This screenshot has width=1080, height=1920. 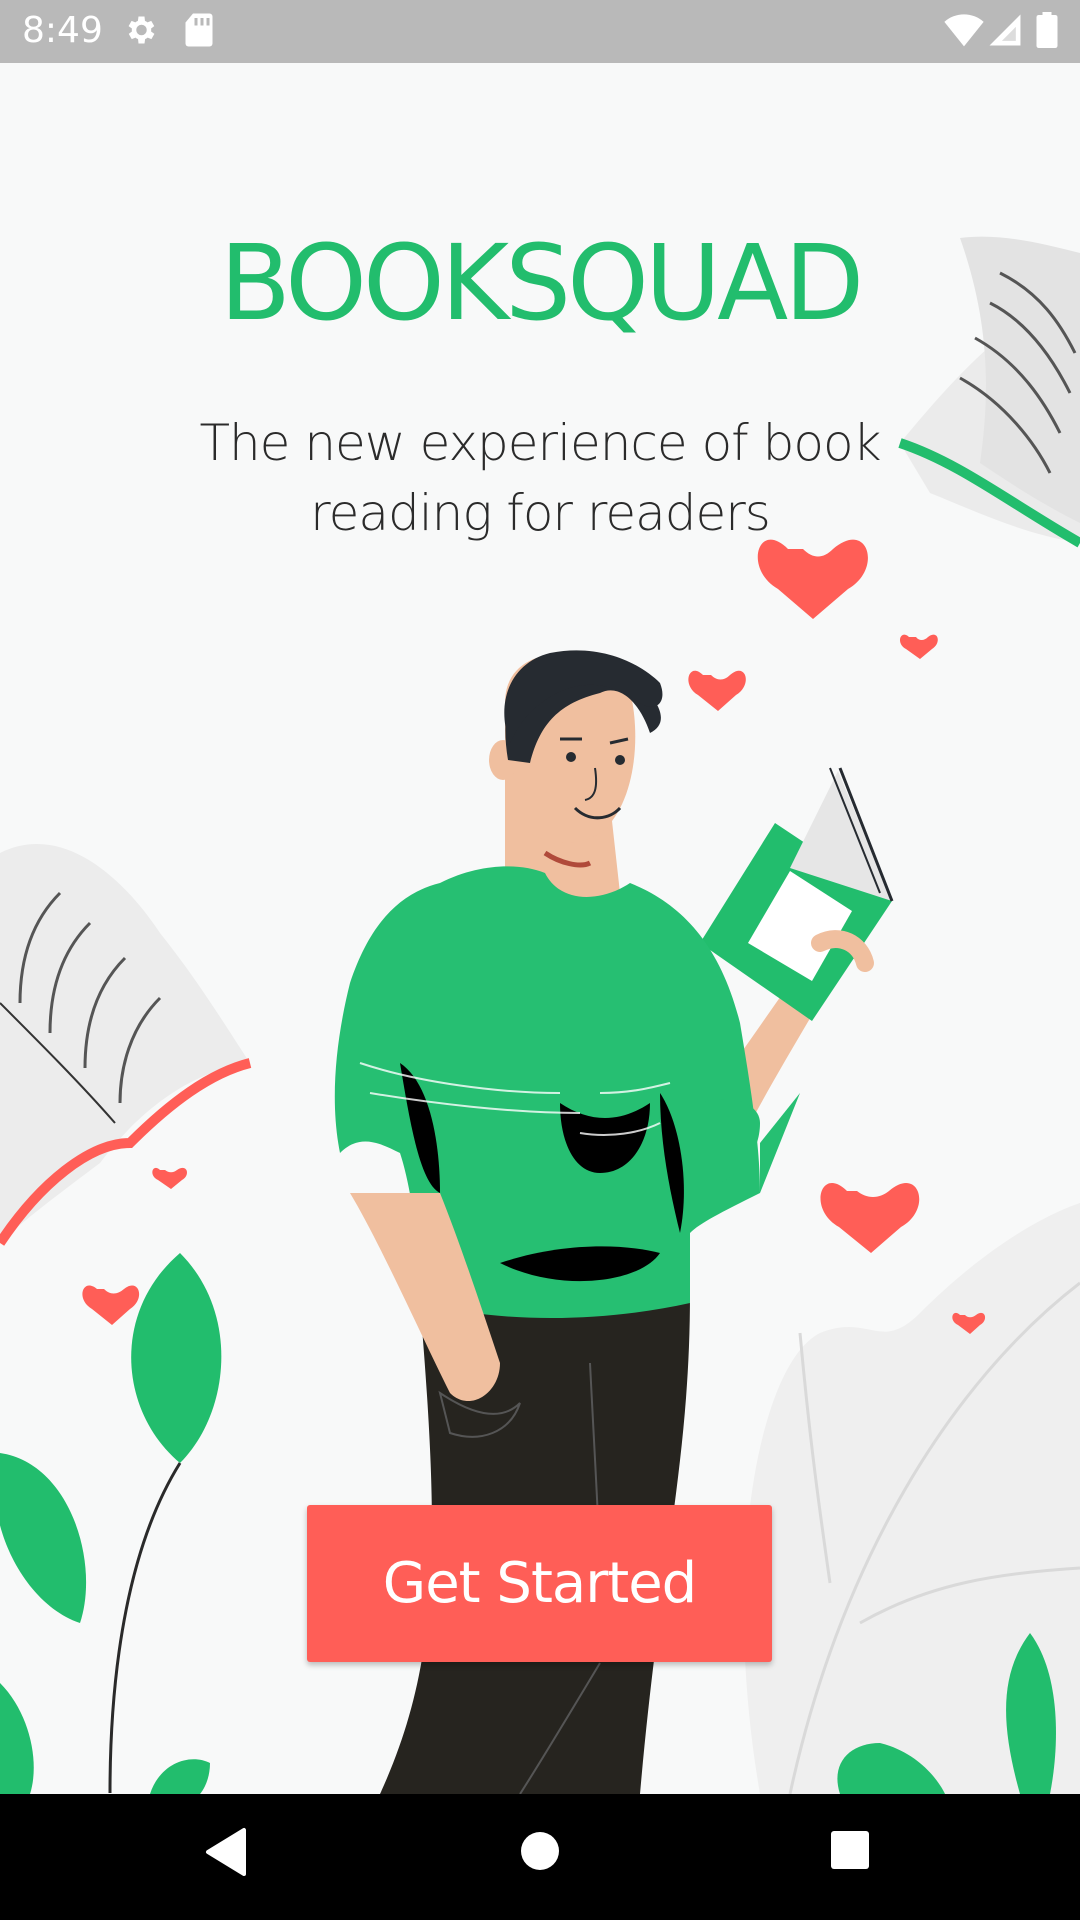 What do you see at coordinates (111, 1523) in the screenshot?
I see `plant-left` at bounding box center [111, 1523].